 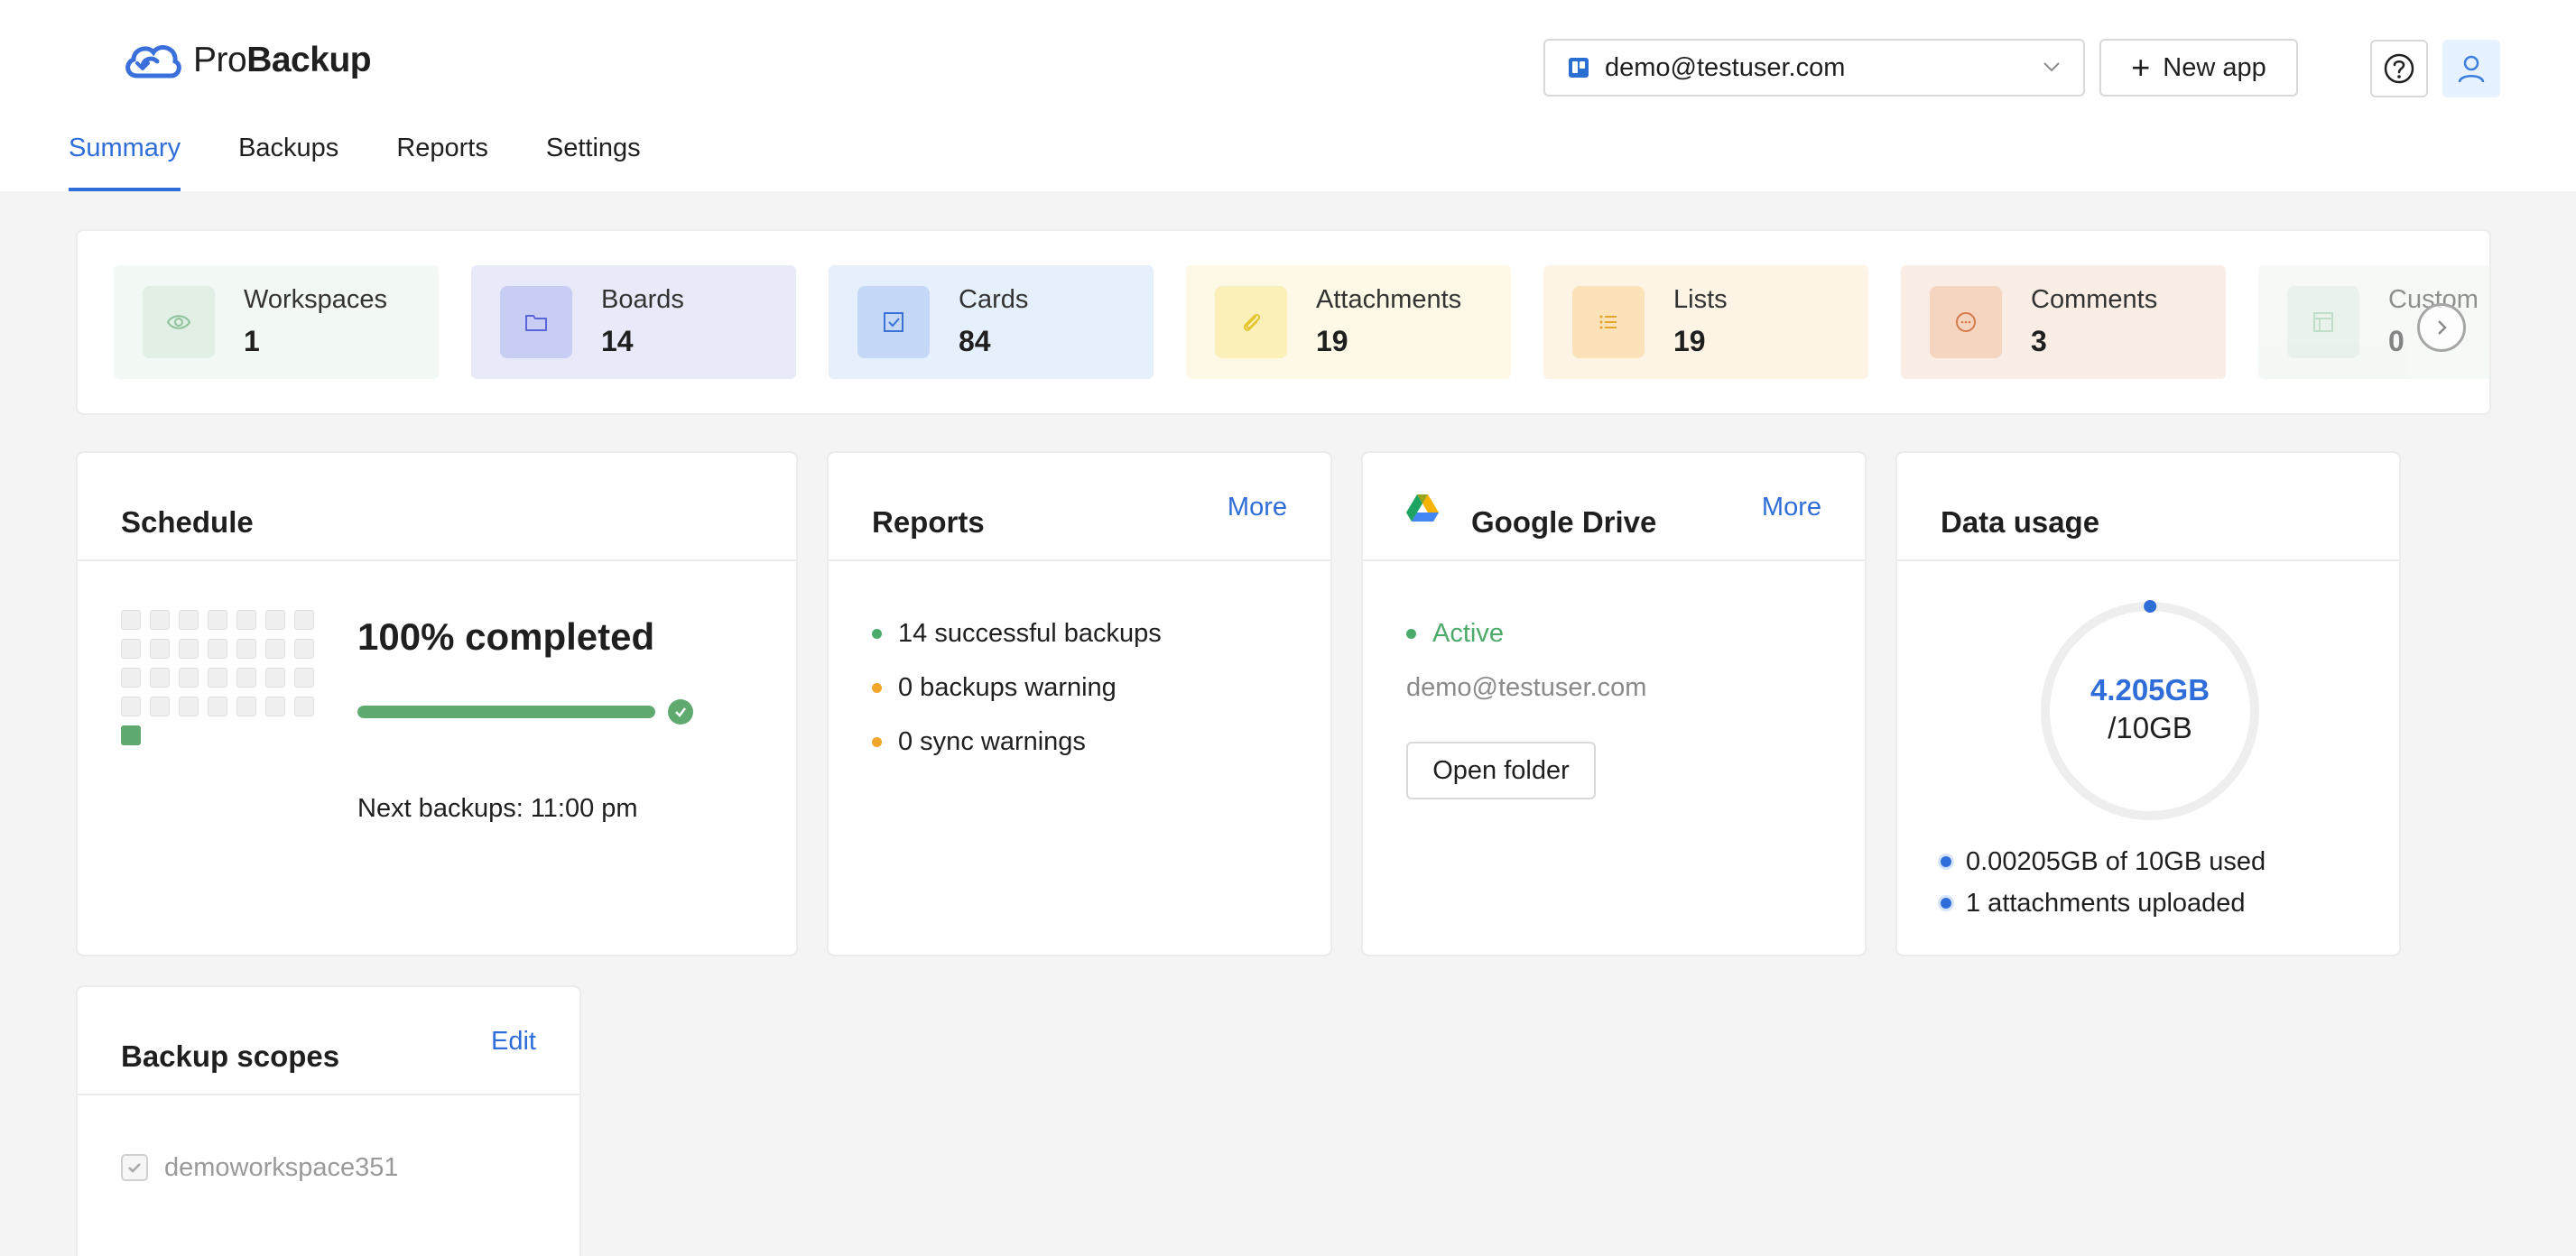 I want to click on usage-text: 1 attachments uploaded, so click(x=2106, y=903).